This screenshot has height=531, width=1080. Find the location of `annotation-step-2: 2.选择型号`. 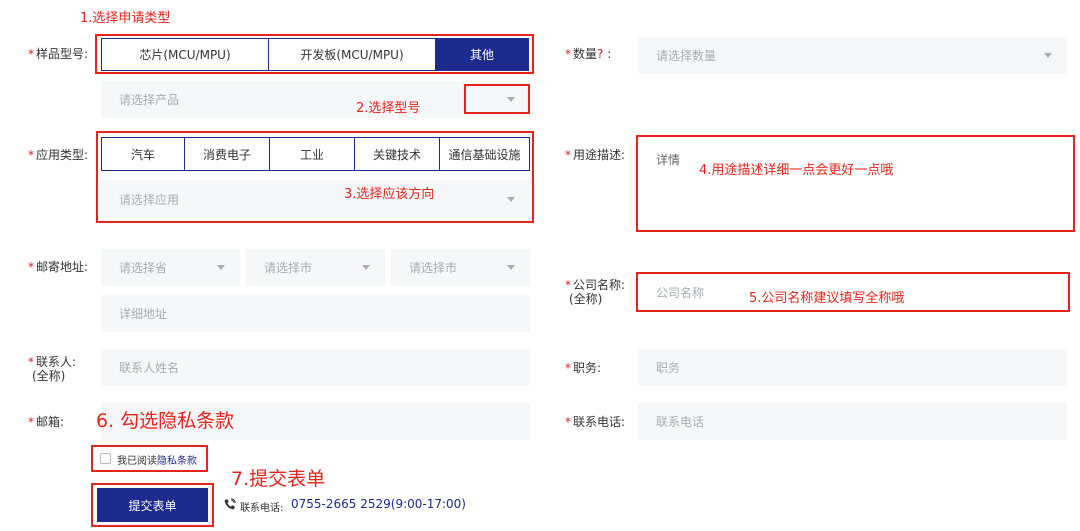

annotation-step-2: 2.选择型号 is located at coordinates (388, 108).